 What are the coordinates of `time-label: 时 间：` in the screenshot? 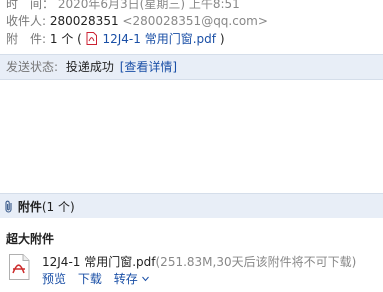 It's located at (30, 5).